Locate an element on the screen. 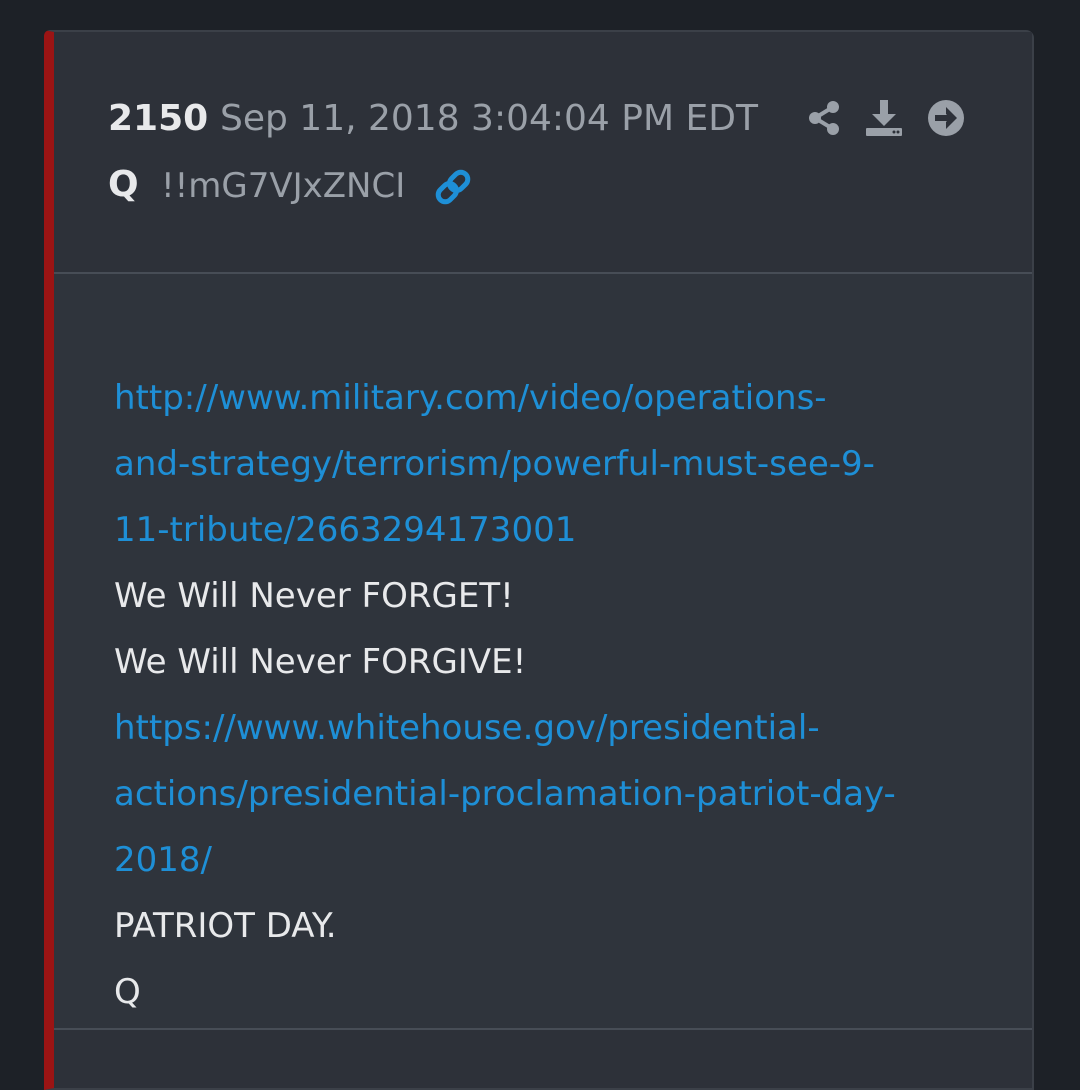  body-signature: Q is located at coordinates (127, 992).